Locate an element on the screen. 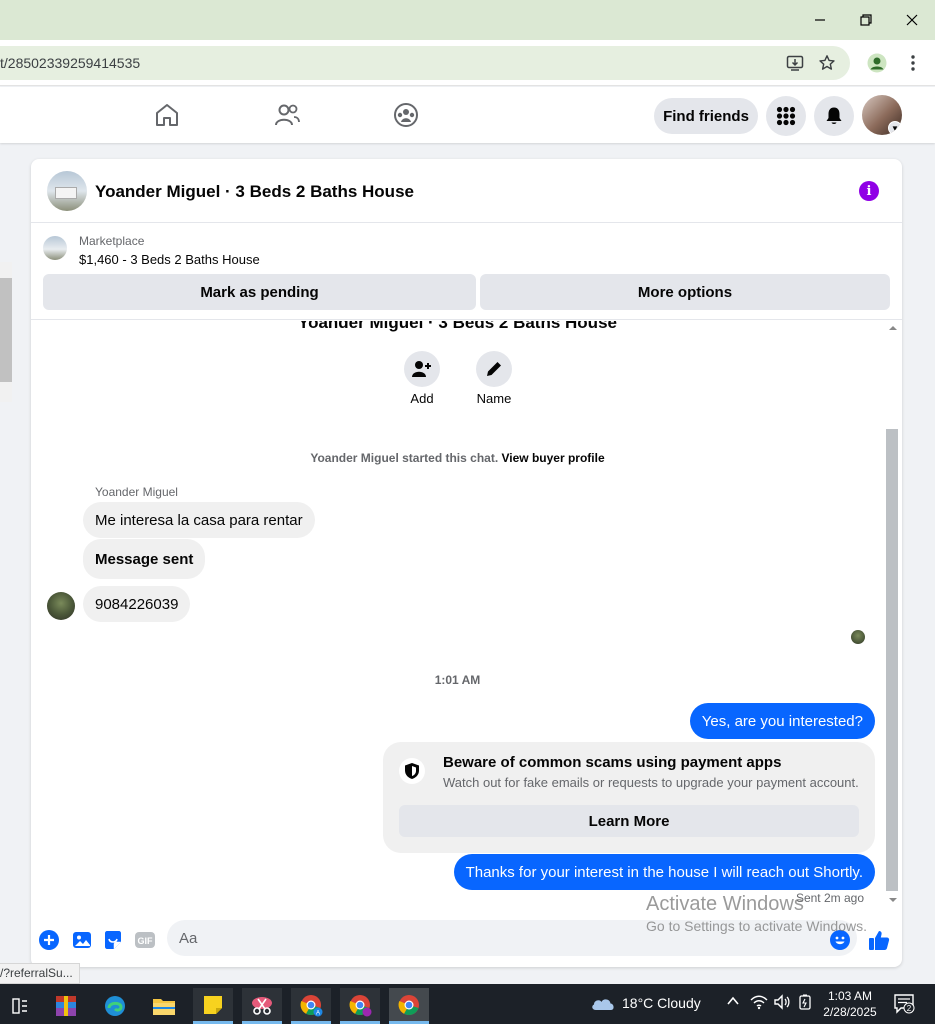 Image resolution: width=935 pixels, height=1024 pixels. chrome-profile-button is located at coordinates (877, 63).